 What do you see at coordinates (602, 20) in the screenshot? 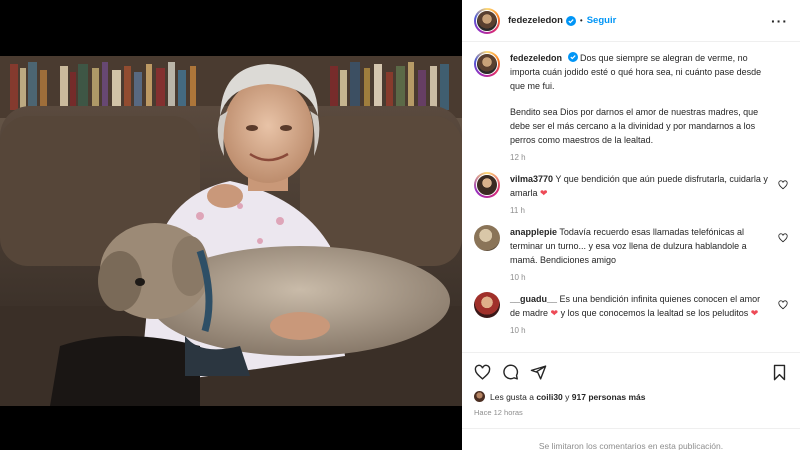
I see `follow-button: Seguir` at bounding box center [602, 20].